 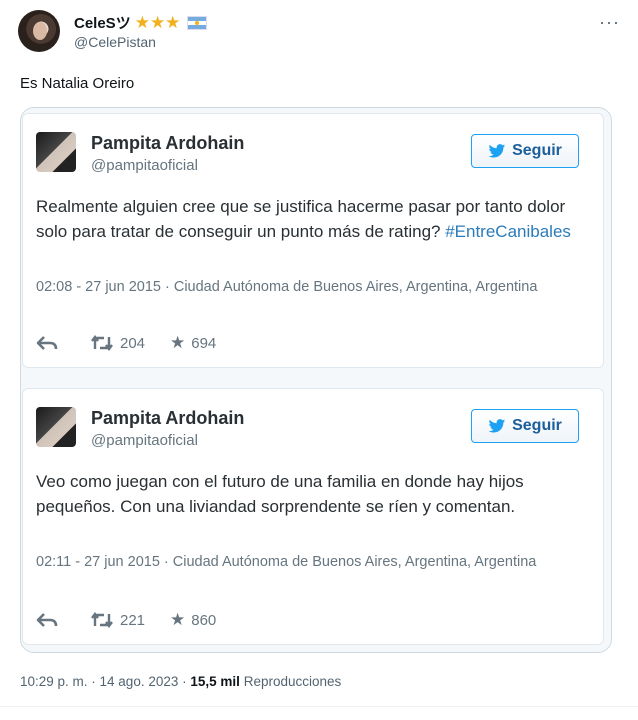 I want to click on retweet-action: 204, so click(x=130, y=343).